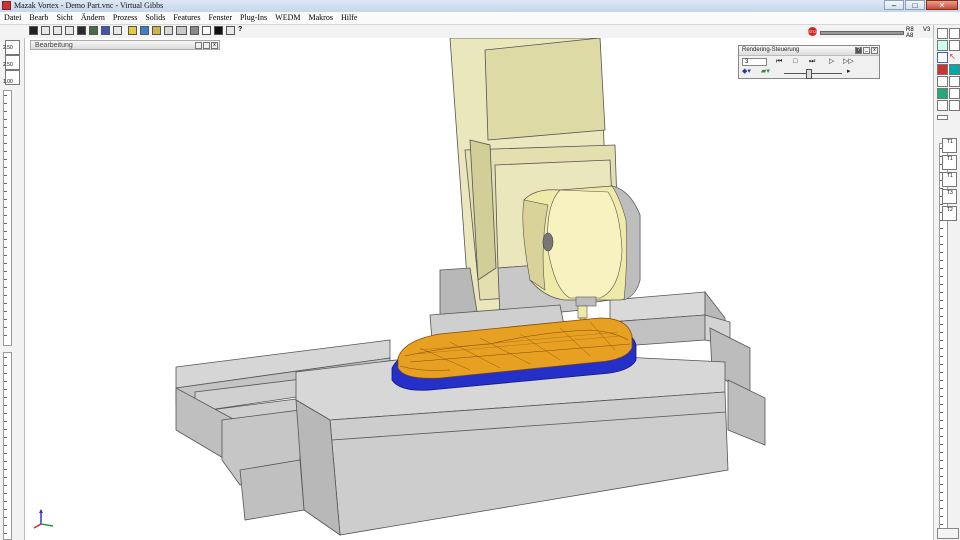 This screenshot has height=540, width=960. Describe the element at coordinates (93, 18) in the screenshot. I see `menu-aendern: Ändern` at that location.